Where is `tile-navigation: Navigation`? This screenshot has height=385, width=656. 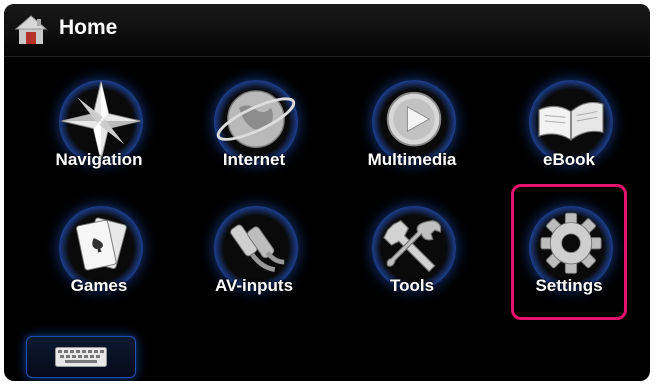 tile-navigation: Navigation is located at coordinates (99, 140).